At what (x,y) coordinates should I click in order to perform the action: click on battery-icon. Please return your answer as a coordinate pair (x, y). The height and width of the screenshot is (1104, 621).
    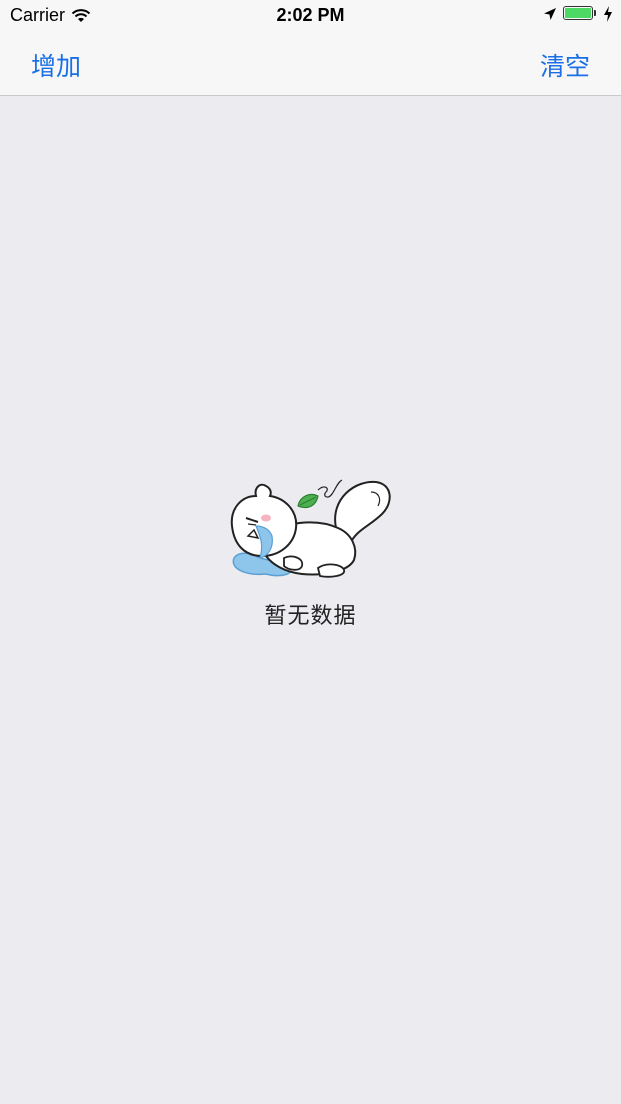
    Looking at the image, I should click on (580, 14).